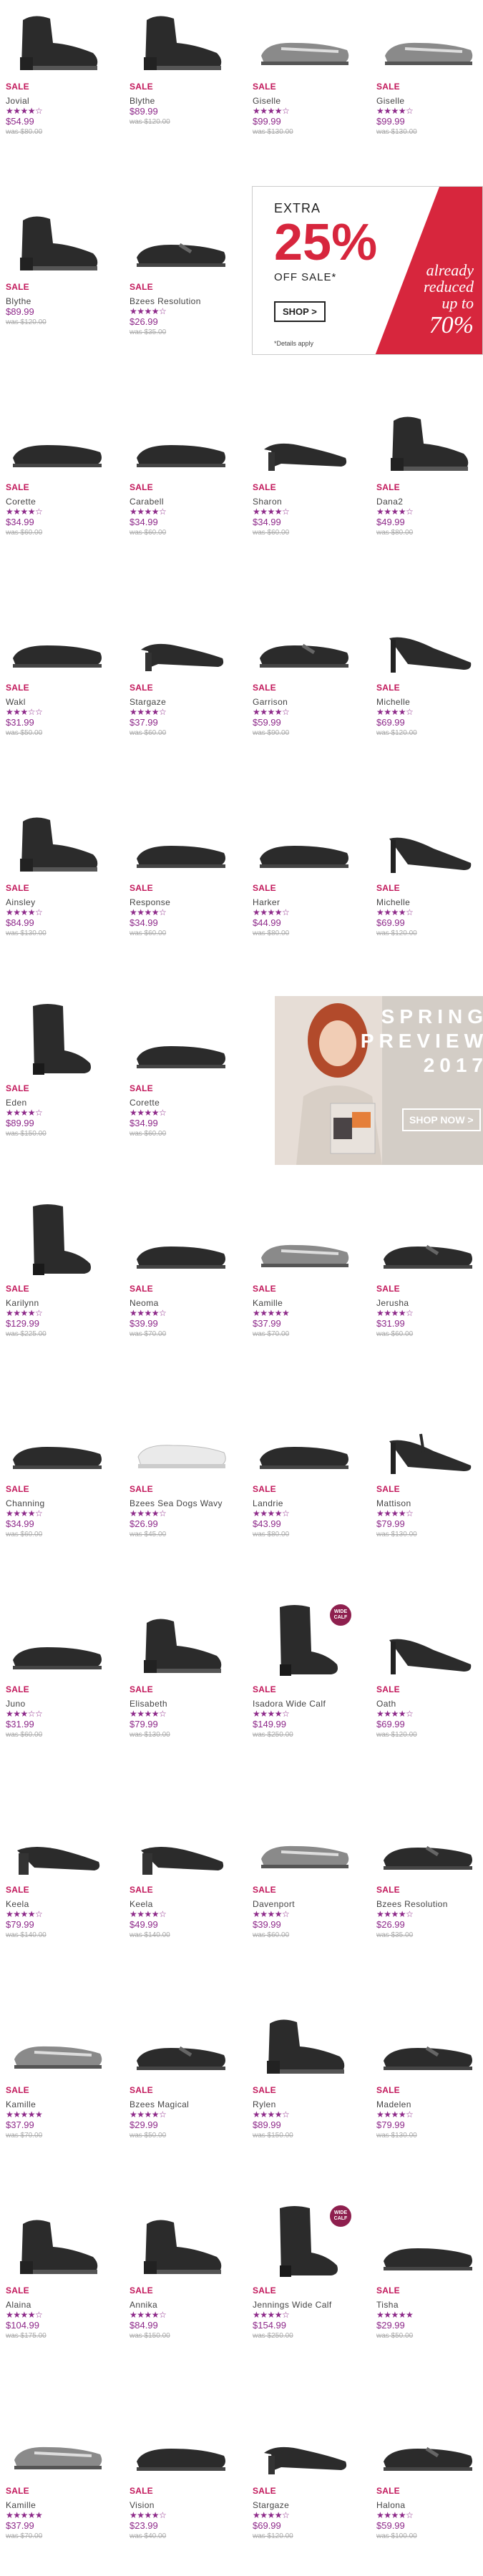 This screenshot has height=2576, width=483. Describe the element at coordinates (310, 1704) in the screenshot. I see `product-name: Isadora Wide Calf` at that location.